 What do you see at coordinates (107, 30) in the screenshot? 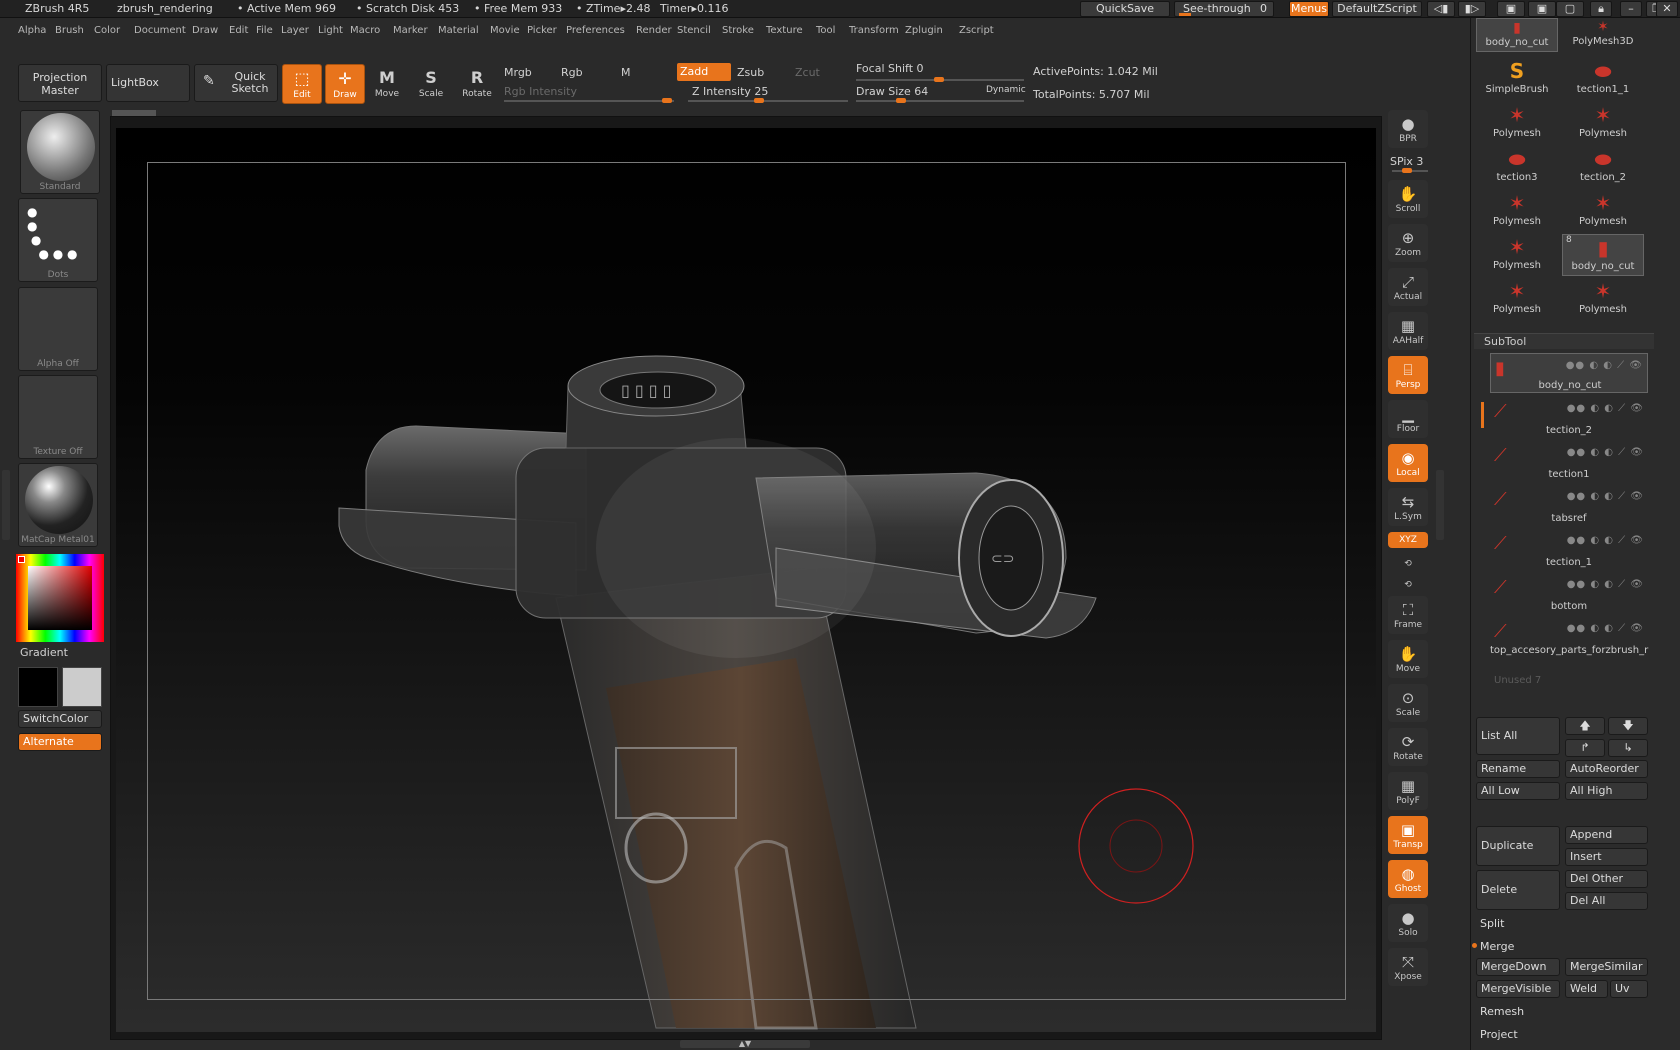
I see `menu-color: Color` at bounding box center [107, 30].